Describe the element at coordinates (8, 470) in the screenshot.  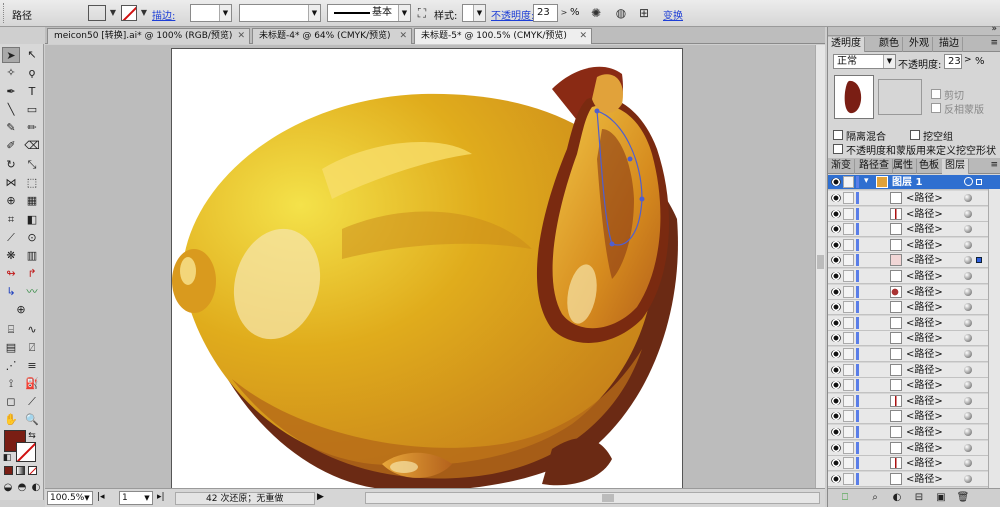
I see `color-mode-icon` at that location.